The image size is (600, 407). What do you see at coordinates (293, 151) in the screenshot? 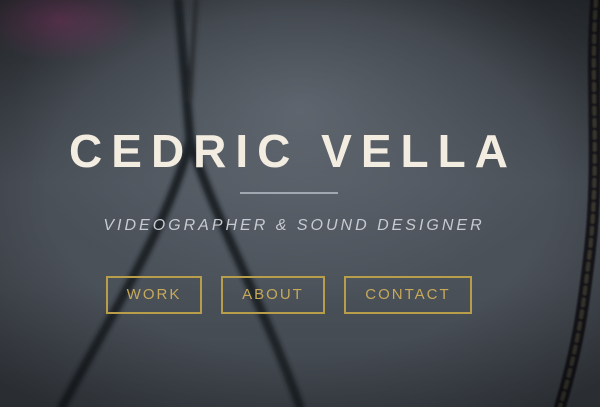
I see `site-title: CEDRIC VELLA` at bounding box center [293, 151].